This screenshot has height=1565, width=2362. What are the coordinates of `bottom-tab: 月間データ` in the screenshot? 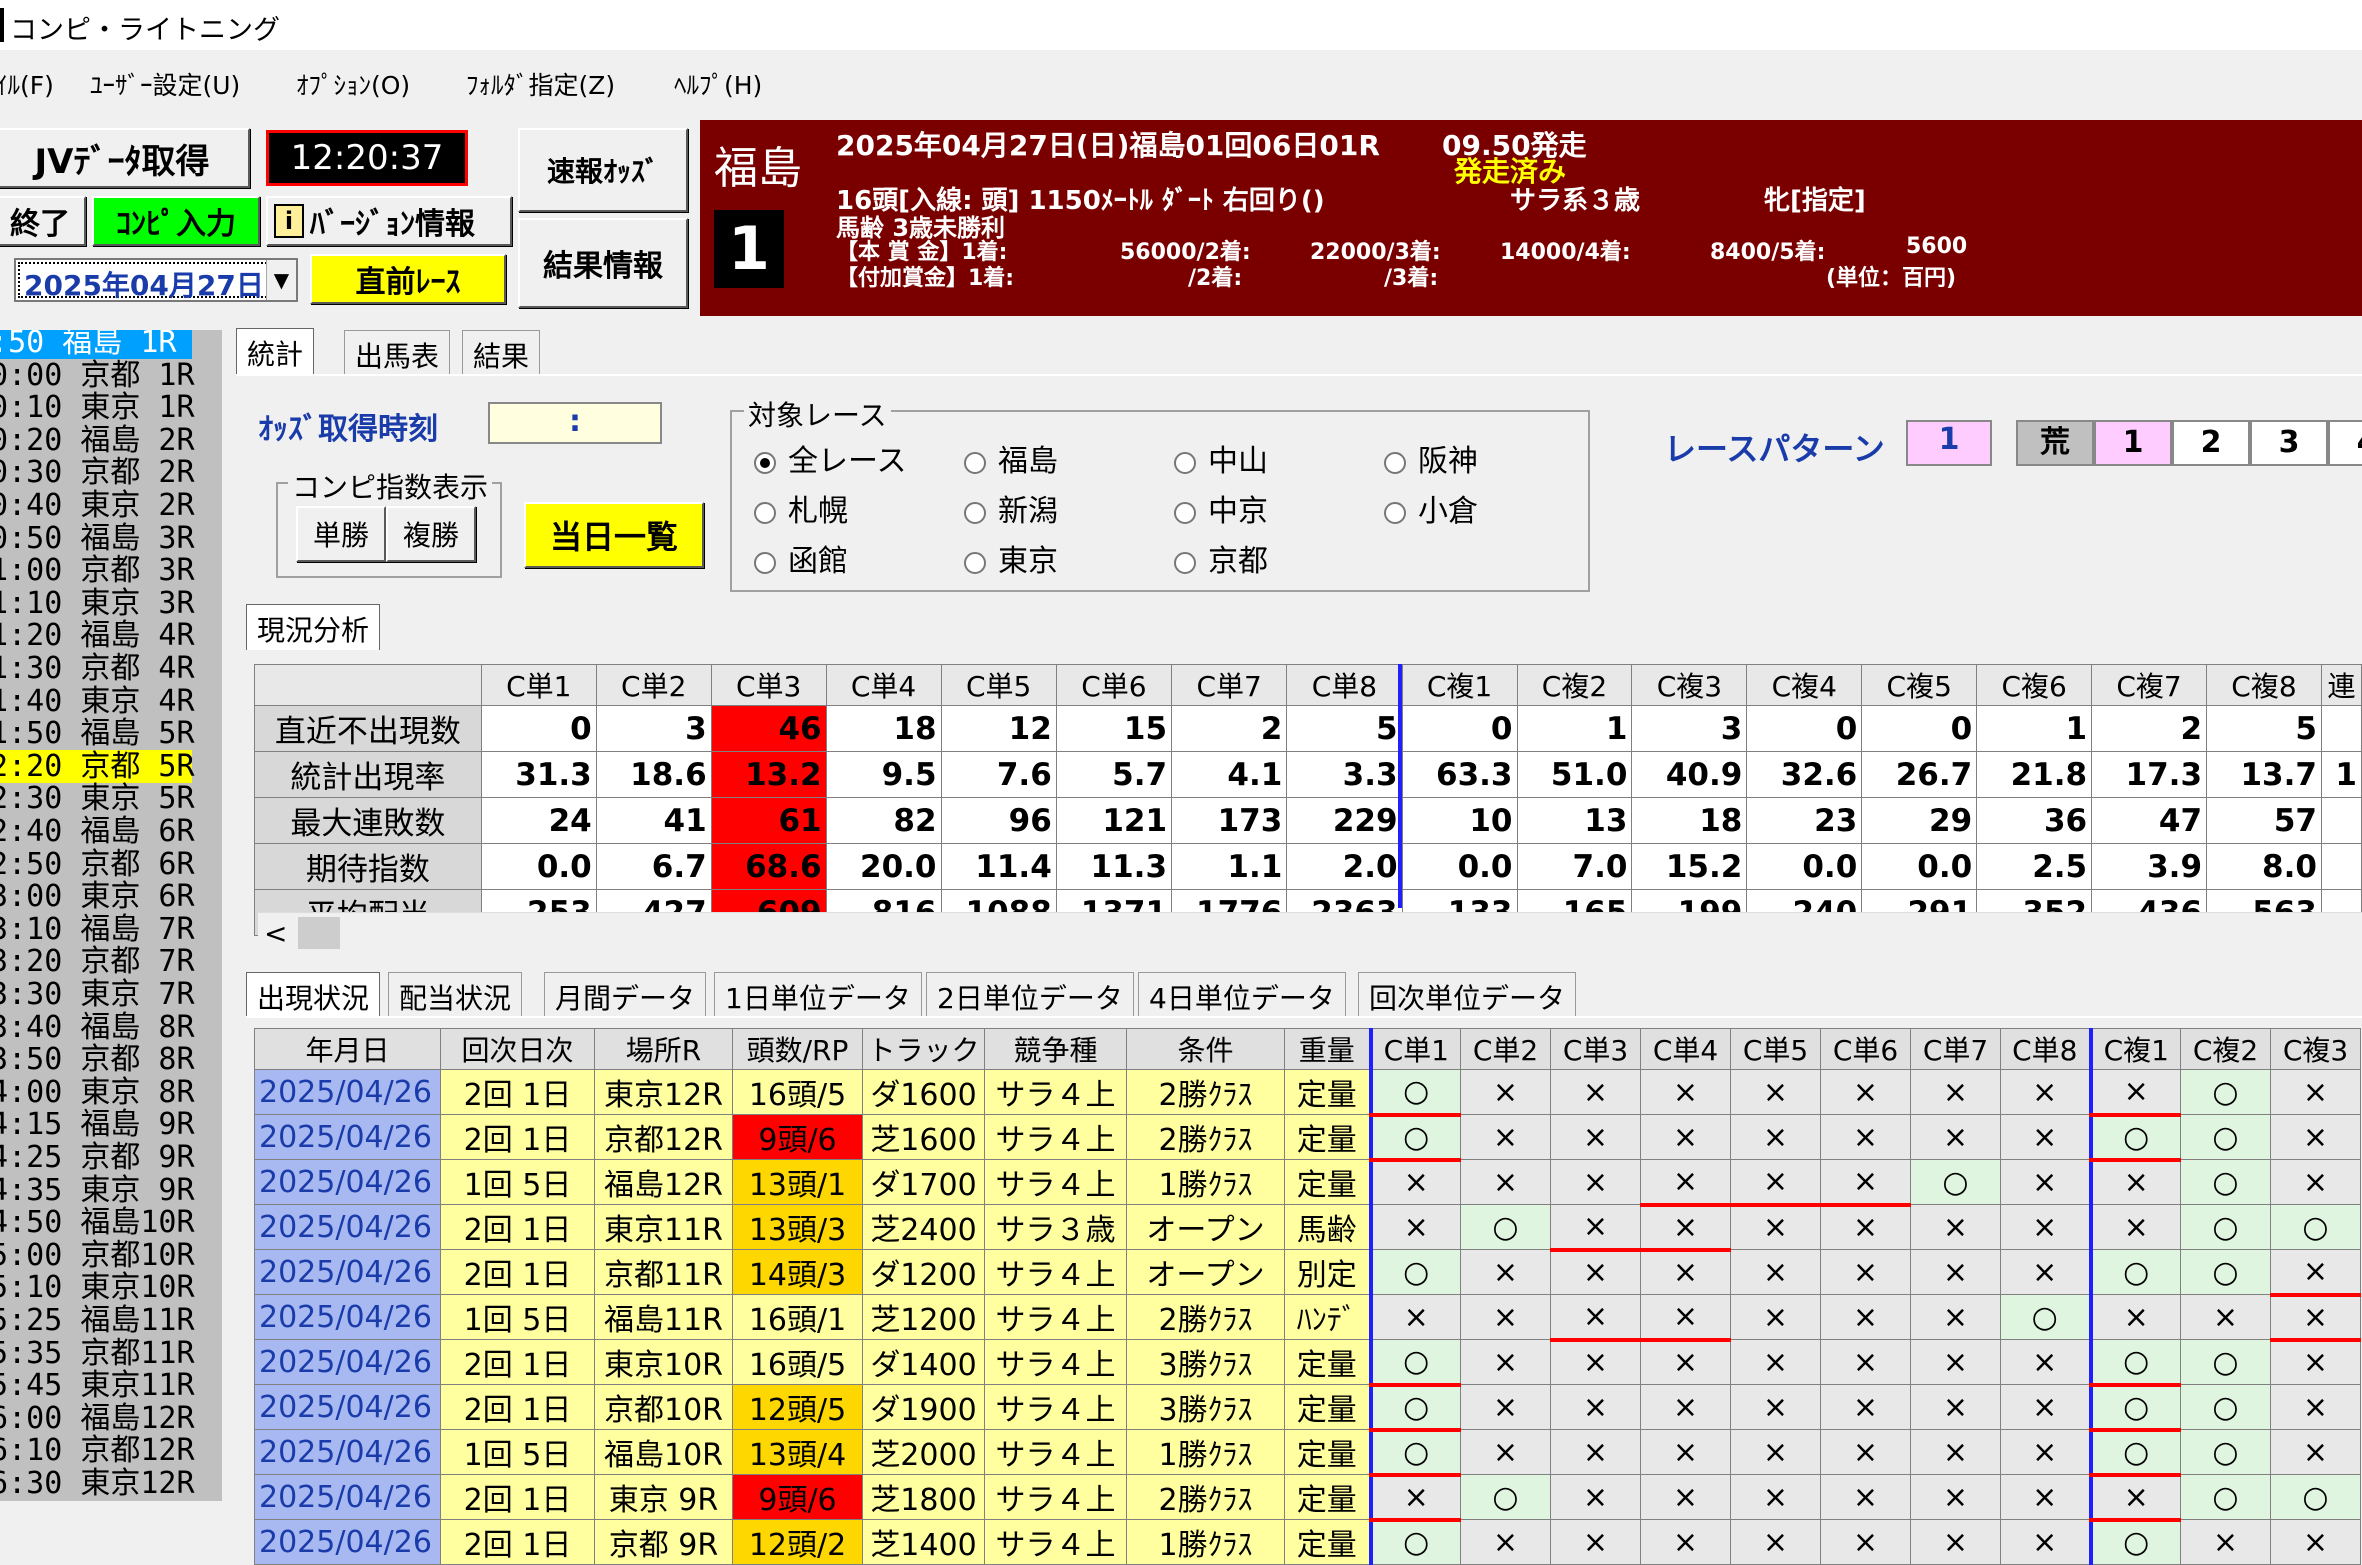 It's located at (625, 995).